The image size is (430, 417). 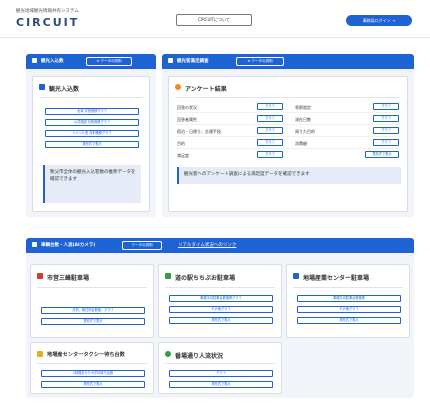 I want to click on survey-card-title: アンケート結果, so click(x=206, y=89).